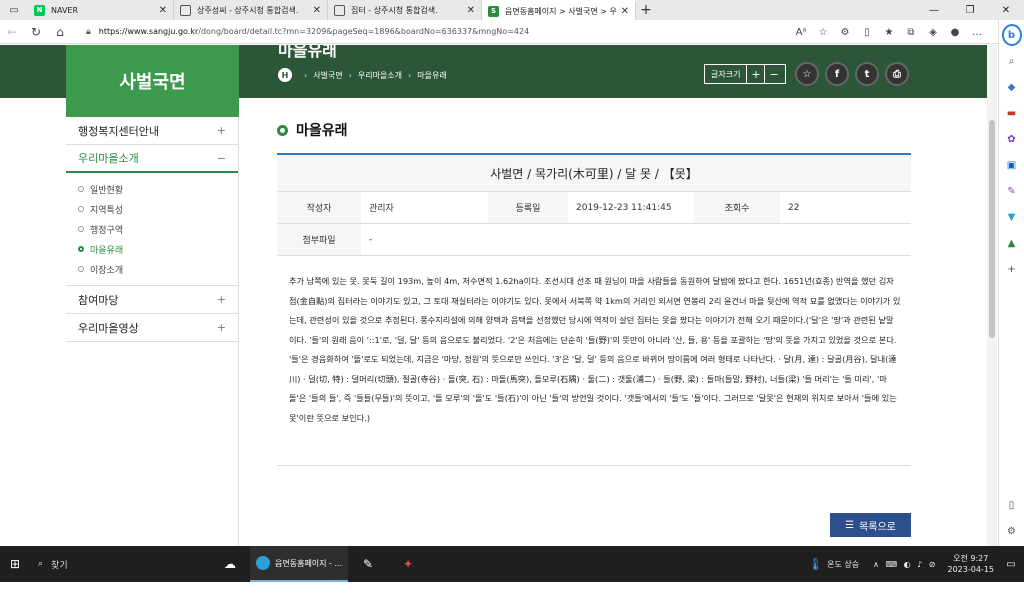  Describe the element at coordinates (285, 75) in the screenshot. I see `home-icon: H` at that location.